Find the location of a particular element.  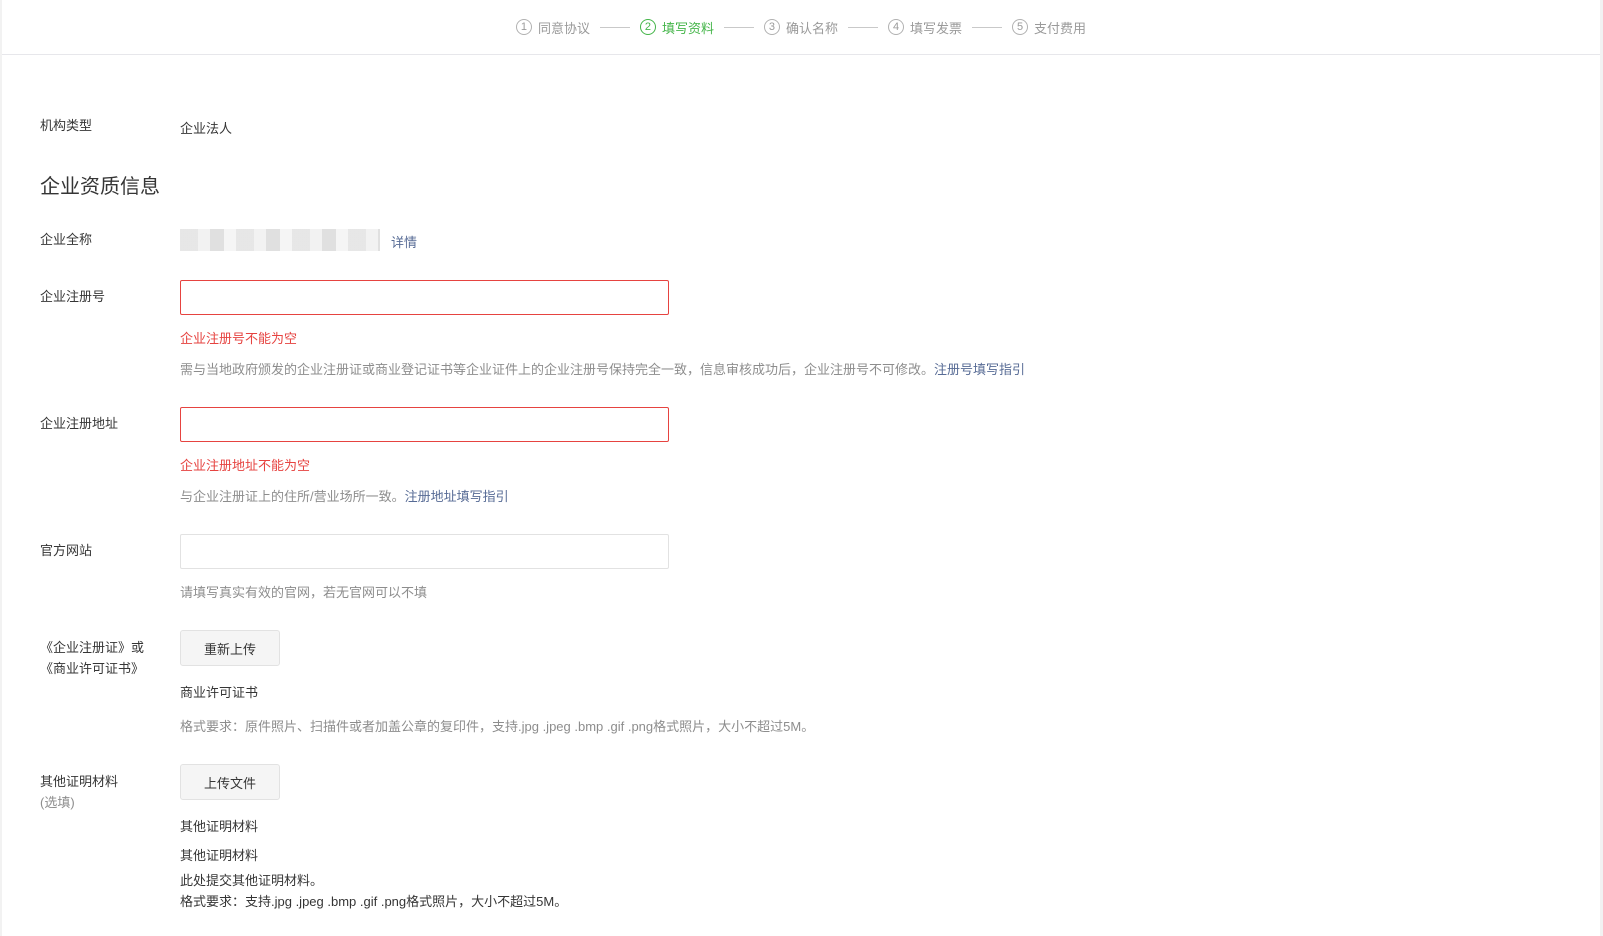

step-2: 2 填写资料 is located at coordinates (676, 27).